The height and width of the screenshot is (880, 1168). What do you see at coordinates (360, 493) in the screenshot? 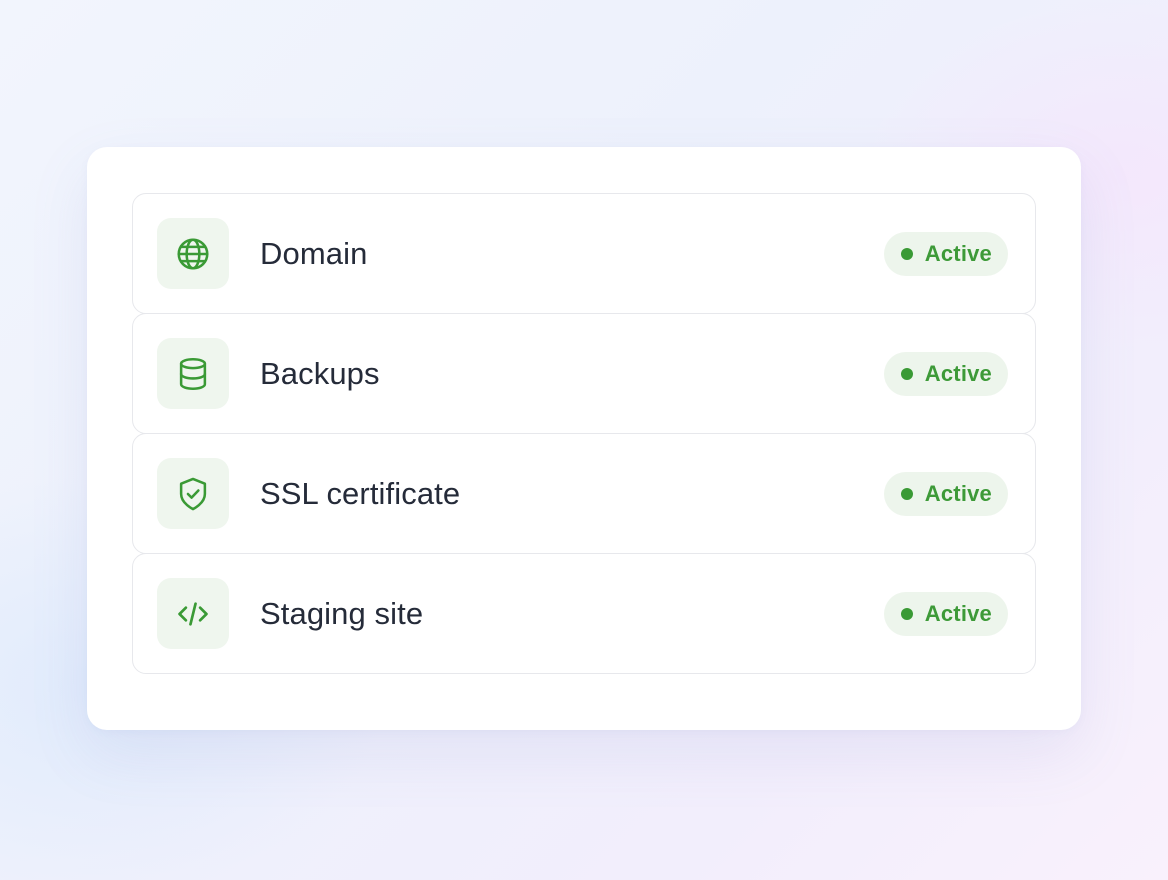
I see `service-label: SSL certificate` at bounding box center [360, 493].